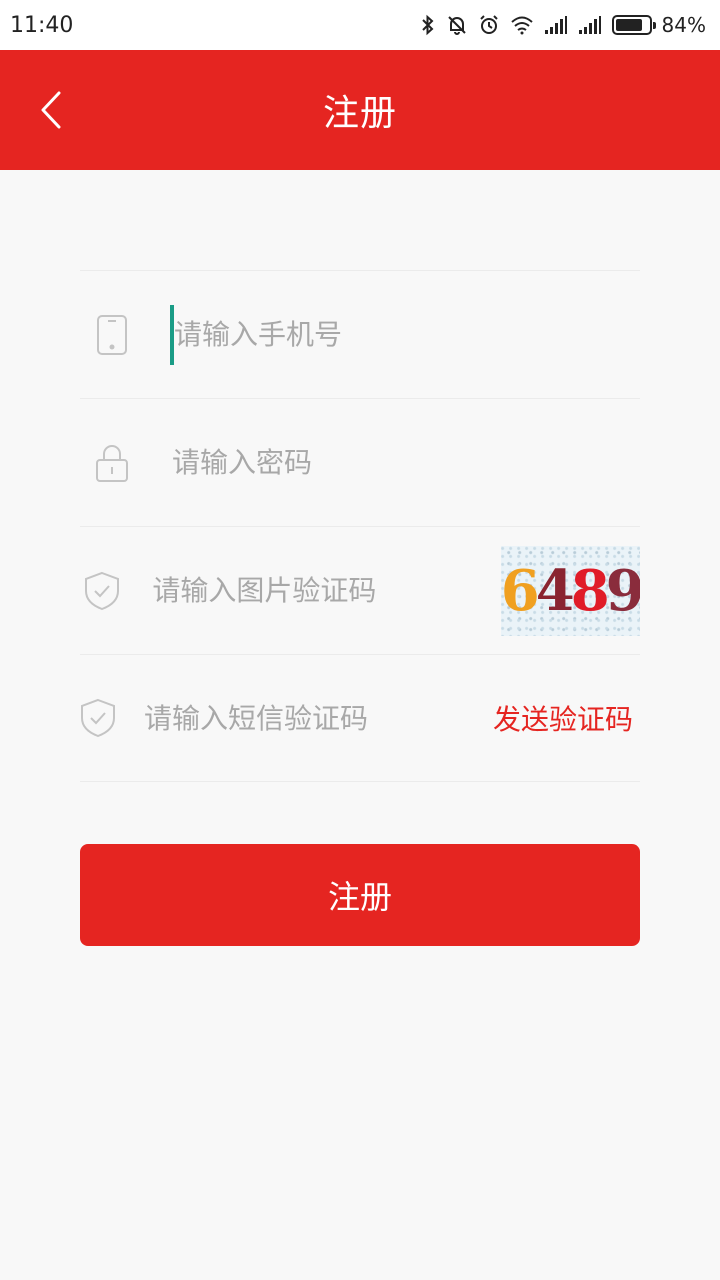 This screenshot has width=720, height=1280. I want to click on battery-icon, so click(633, 25).